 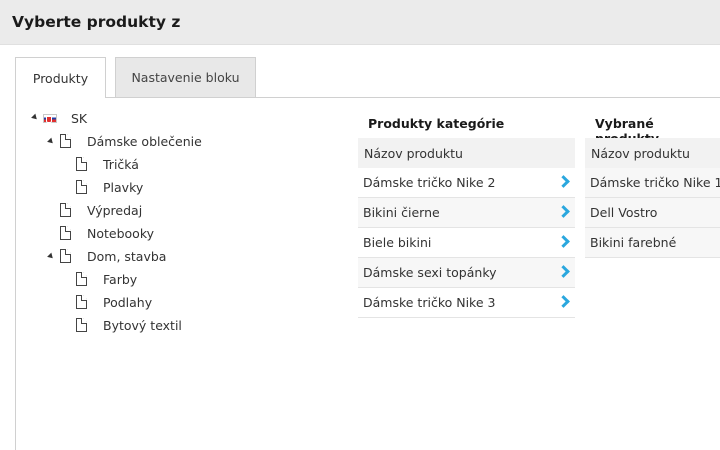 What do you see at coordinates (185, 77) in the screenshot?
I see `tab-block-settings: Nastavenie bloku` at bounding box center [185, 77].